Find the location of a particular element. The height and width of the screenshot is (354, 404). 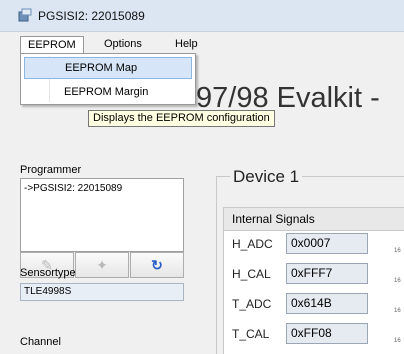

programmer-list-item: ->PGSISI2: 22015089 is located at coordinates (102, 188).